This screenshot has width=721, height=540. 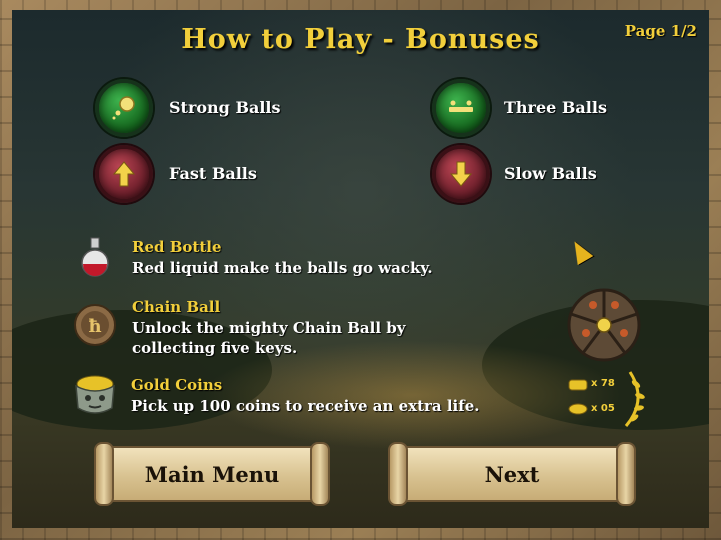 I want to click on chain-ball-token-icon: ħ, so click(x=95, y=325).